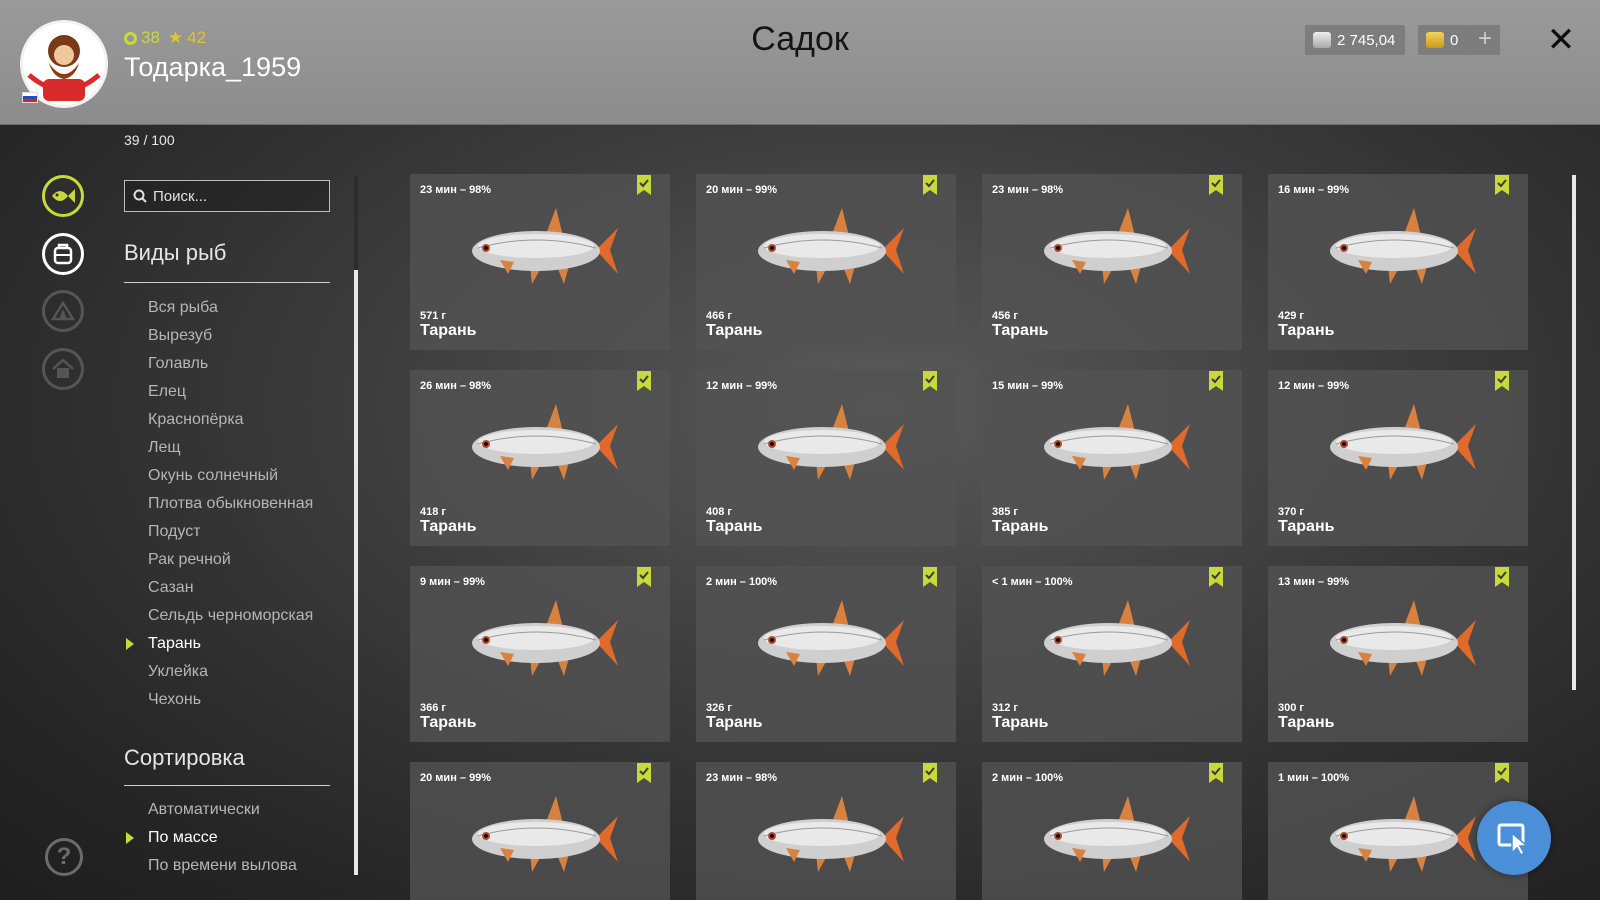 The height and width of the screenshot is (900, 1600). Describe the element at coordinates (826, 262) in the screenshot. I see `fish-card: 20 мин – 99% 466 г Тарань` at that location.